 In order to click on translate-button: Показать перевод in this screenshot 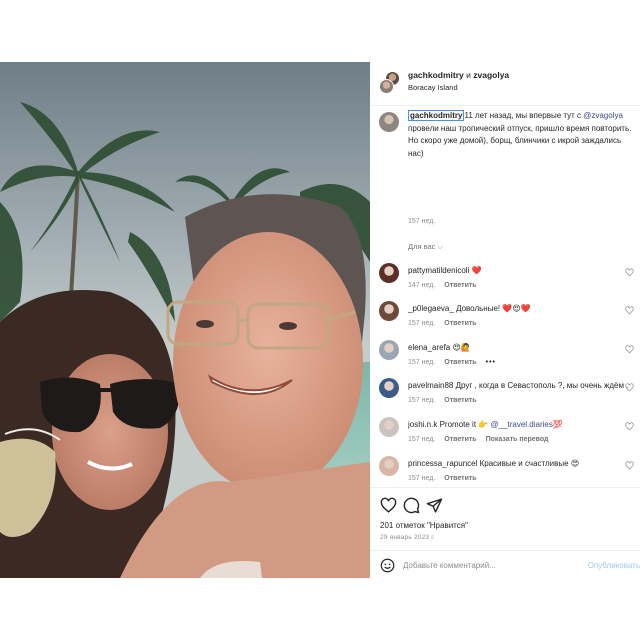, I will do `click(517, 439)`.